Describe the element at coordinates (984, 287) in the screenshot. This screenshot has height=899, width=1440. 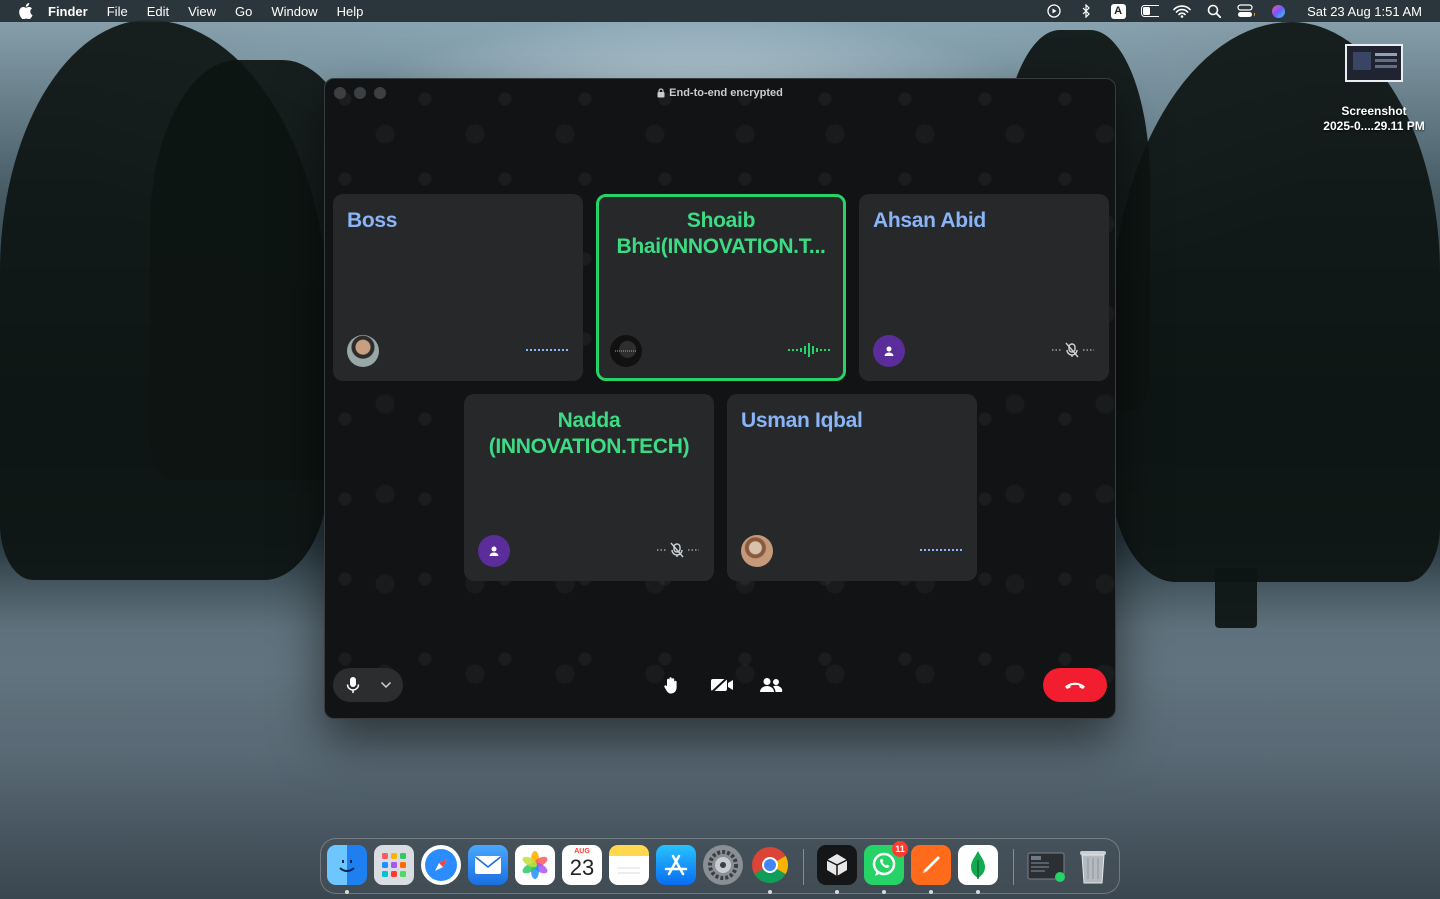
I see `participant-tile-ahsan: Ahsan Abid` at that location.